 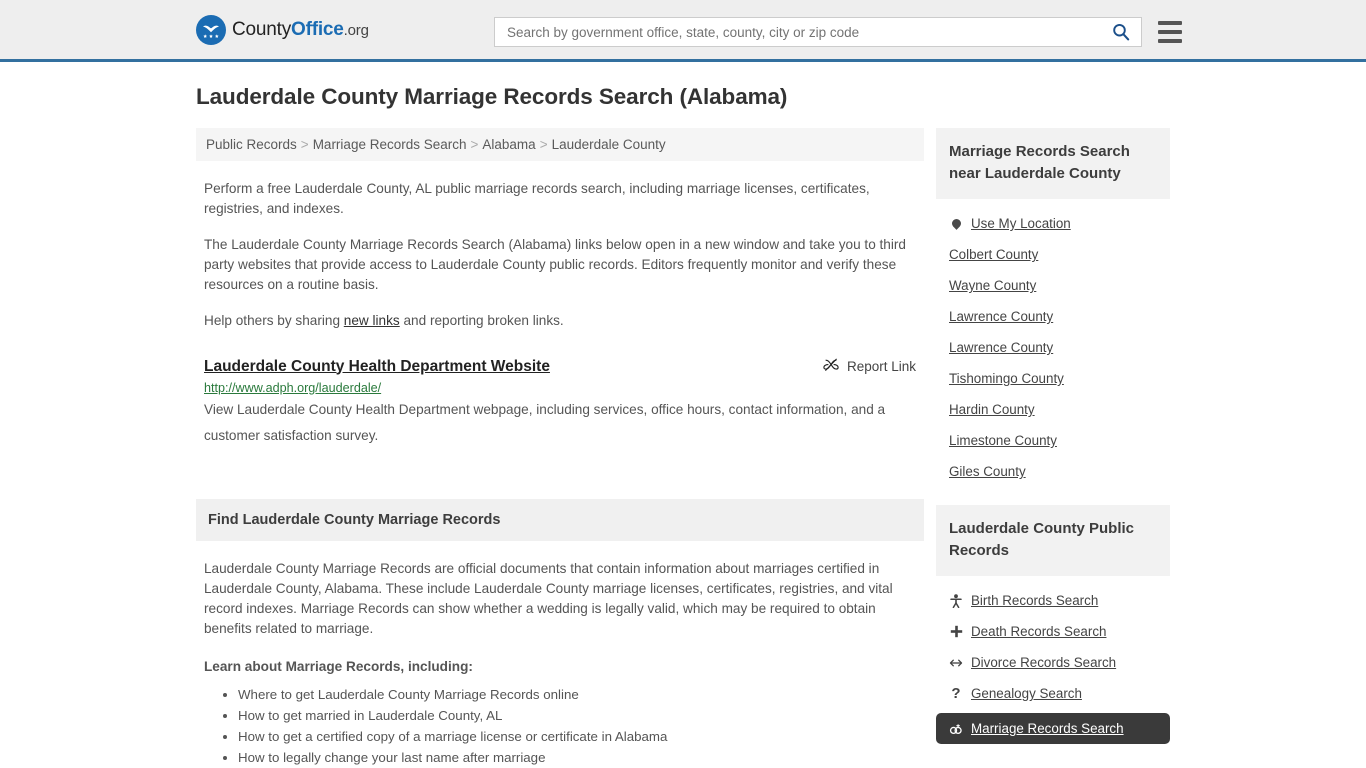 What do you see at coordinates (1053, 540) in the screenshot?
I see `public-records-heading: Lauderdale County Public Records` at bounding box center [1053, 540].